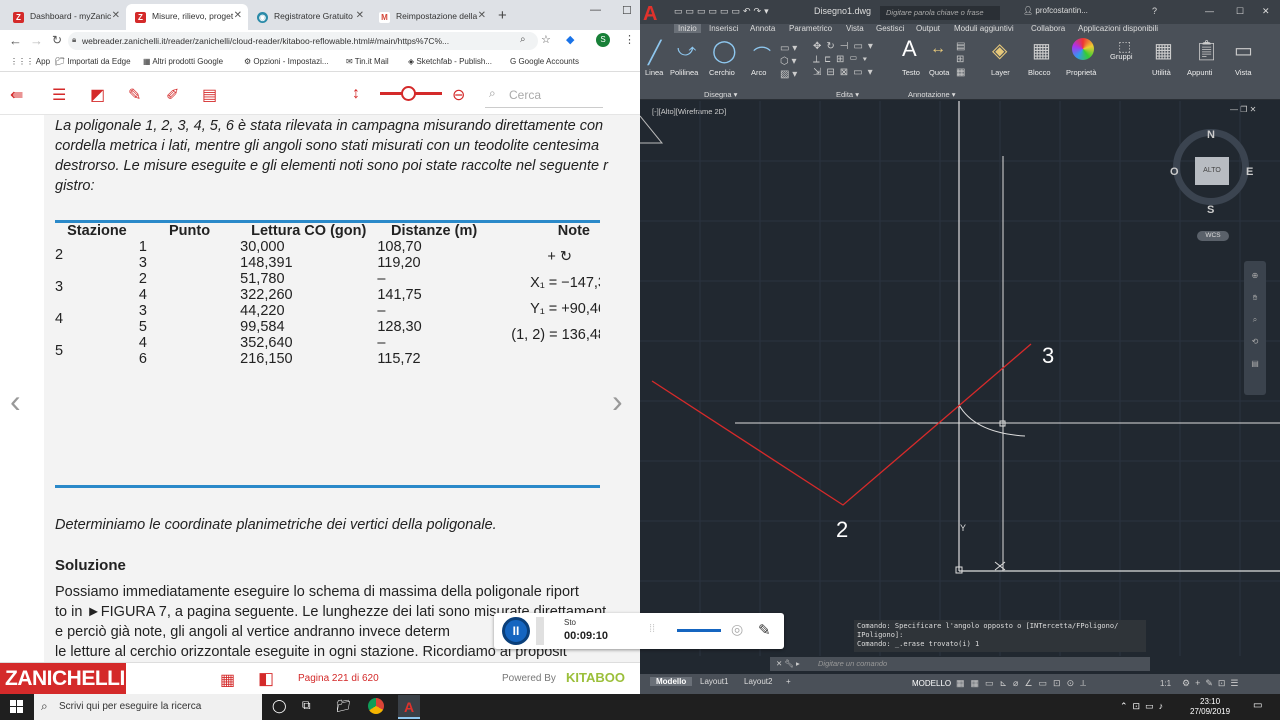  Describe the element at coordinates (939, 72) in the screenshot. I see `tool-quota: Quota` at that location.